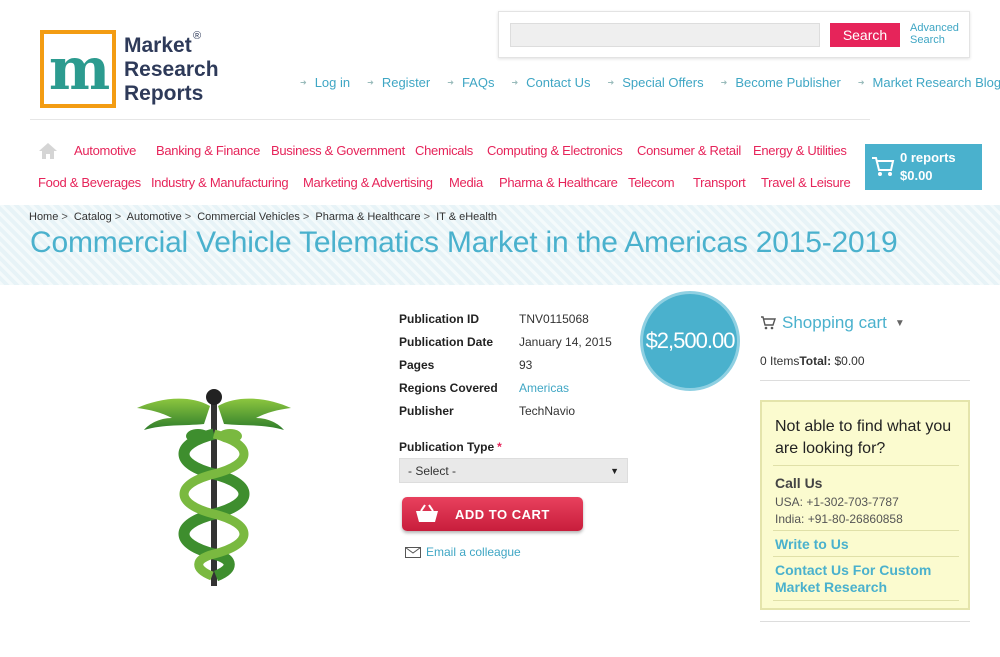 This screenshot has height=657, width=1000. Describe the element at coordinates (450, 119) in the screenshot. I see `header-divider` at that location.